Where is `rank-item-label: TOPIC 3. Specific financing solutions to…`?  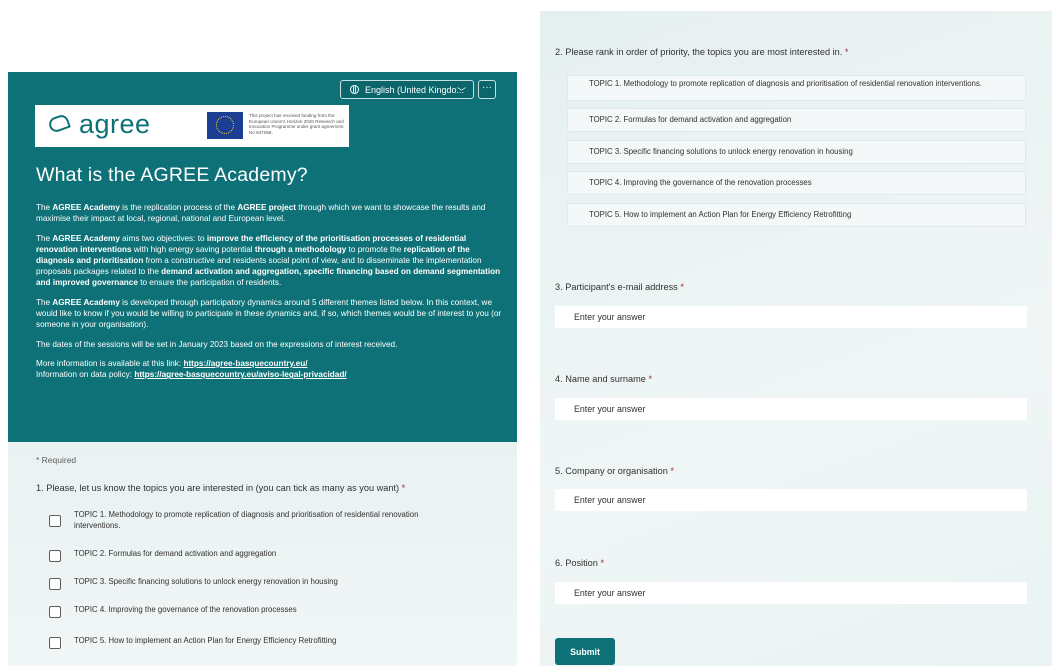
rank-item-label: TOPIC 3. Specific financing solutions to… is located at coordinates (721, 151).